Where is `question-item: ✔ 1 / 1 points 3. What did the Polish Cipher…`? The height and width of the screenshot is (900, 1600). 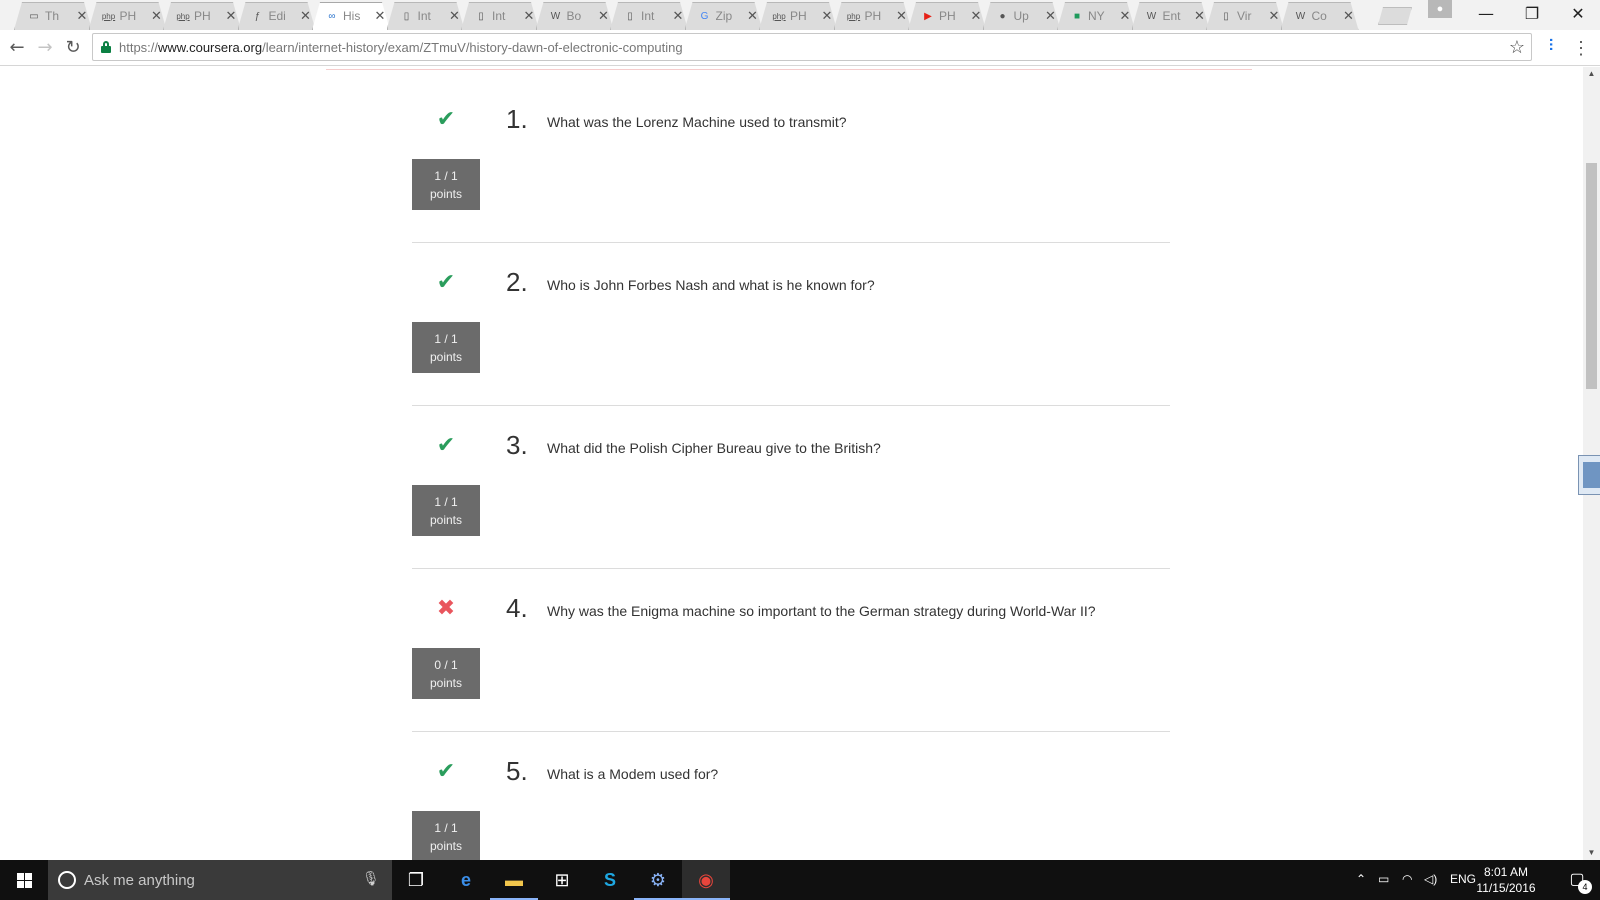
question-item: ✔ 1 / 1 points 3. What did the Polish Cipher… is located at coordinates (791, 493).